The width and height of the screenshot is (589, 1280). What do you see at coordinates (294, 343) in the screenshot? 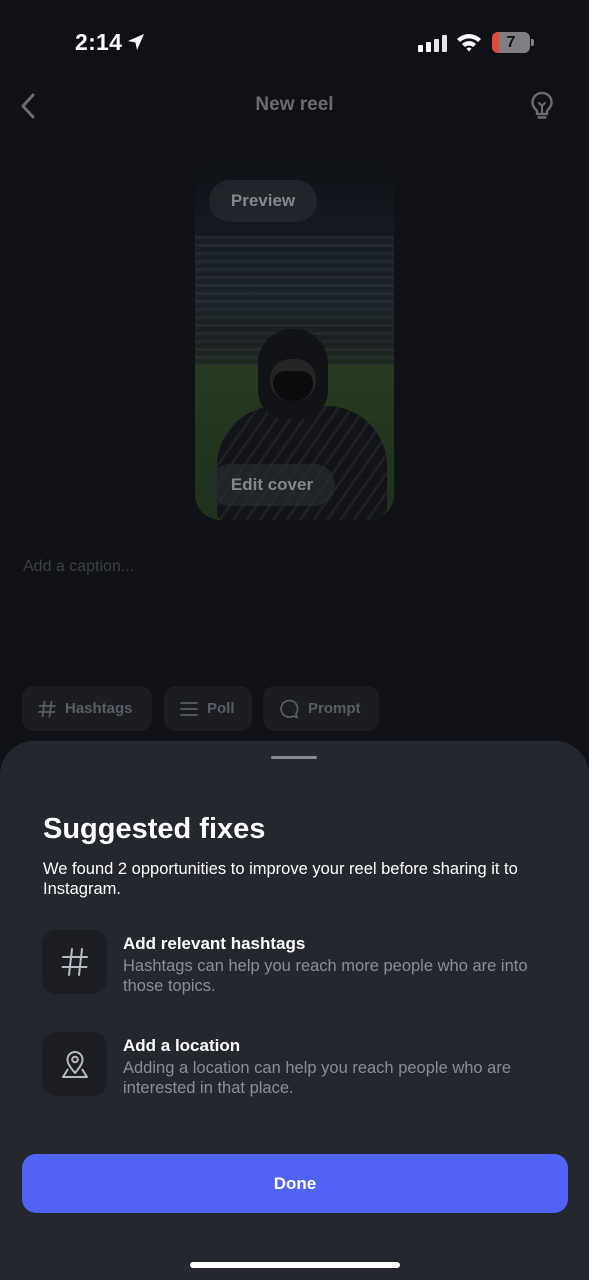
I see `reel-preview: Preview Edit cover` at bounding box center [294, 343].